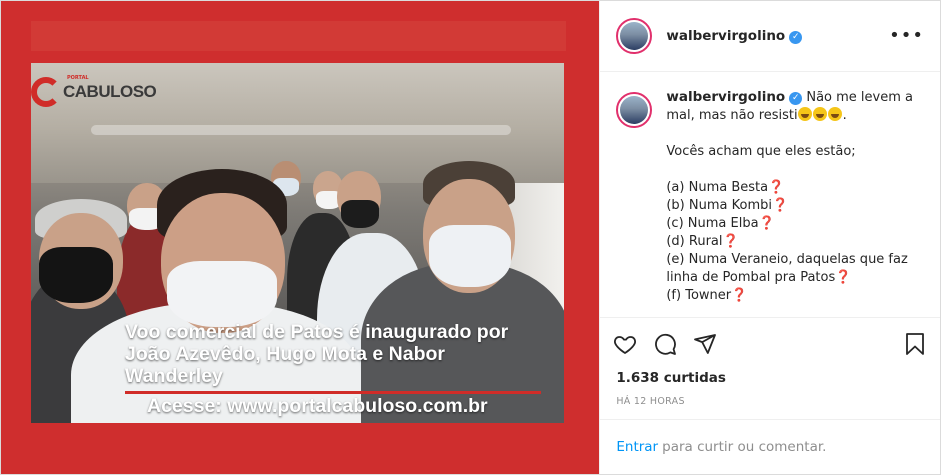 The height and width of the screenshot is (475, 941). Describe the element at coordinates (789, 224) in the screenshot. I see `comment-option: (c) Numa Elba❓` at that location.